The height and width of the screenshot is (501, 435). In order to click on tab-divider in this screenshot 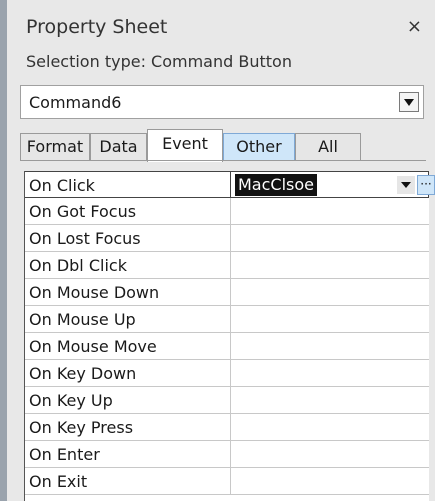, I will do `click(223, 160)`.